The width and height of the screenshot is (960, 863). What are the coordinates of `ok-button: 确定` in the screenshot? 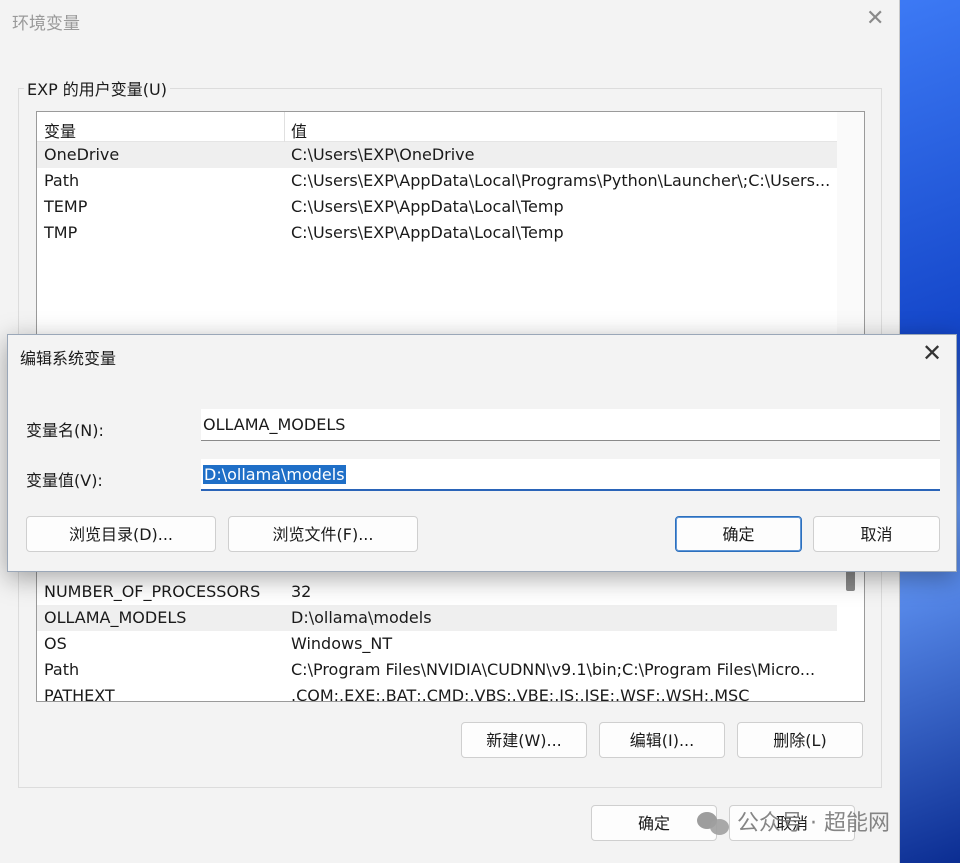 It's located at (738, 534).